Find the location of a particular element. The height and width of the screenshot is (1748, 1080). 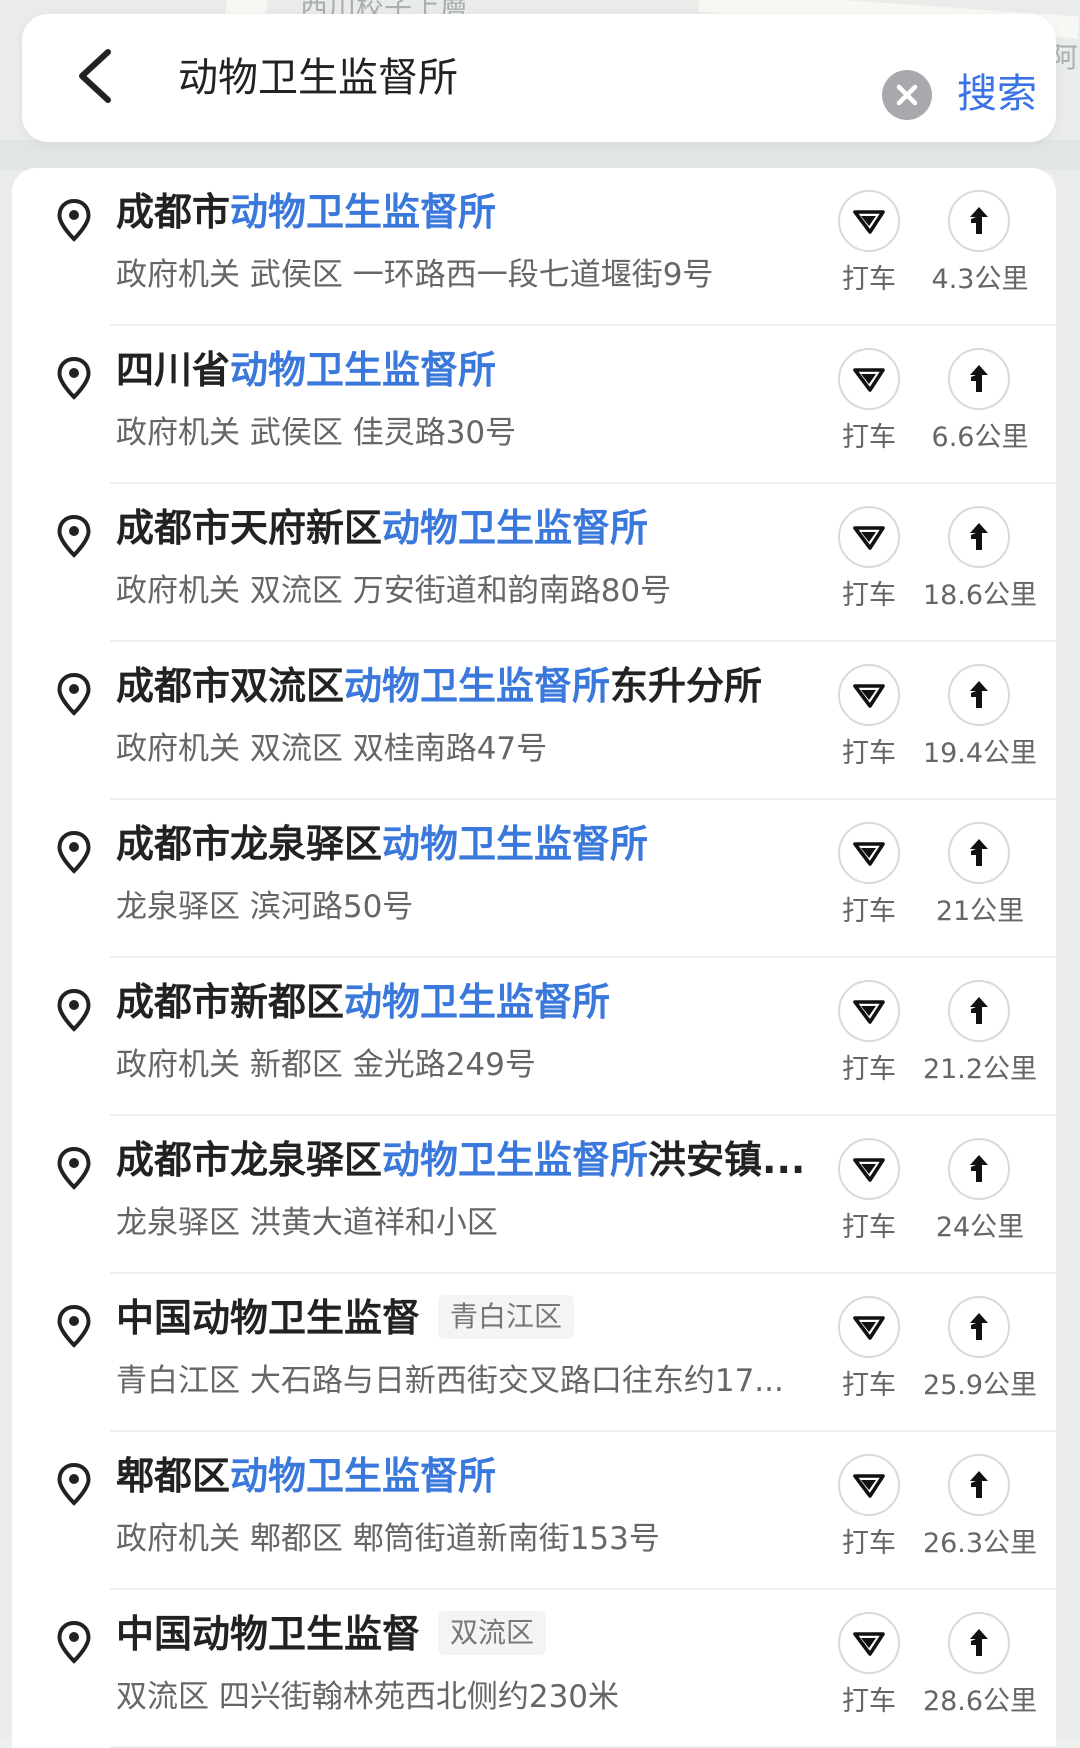

result-title: 中国动物卫生监督 双流区 is located at coordinates (471, 1634).